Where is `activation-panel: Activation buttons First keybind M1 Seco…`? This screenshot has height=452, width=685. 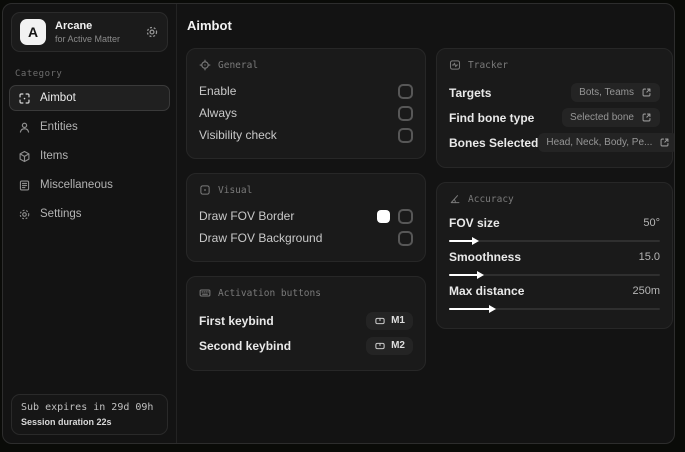
activation-panel: Activation buttons First keybind M1 Seco… is located at coordinates (306, 323).